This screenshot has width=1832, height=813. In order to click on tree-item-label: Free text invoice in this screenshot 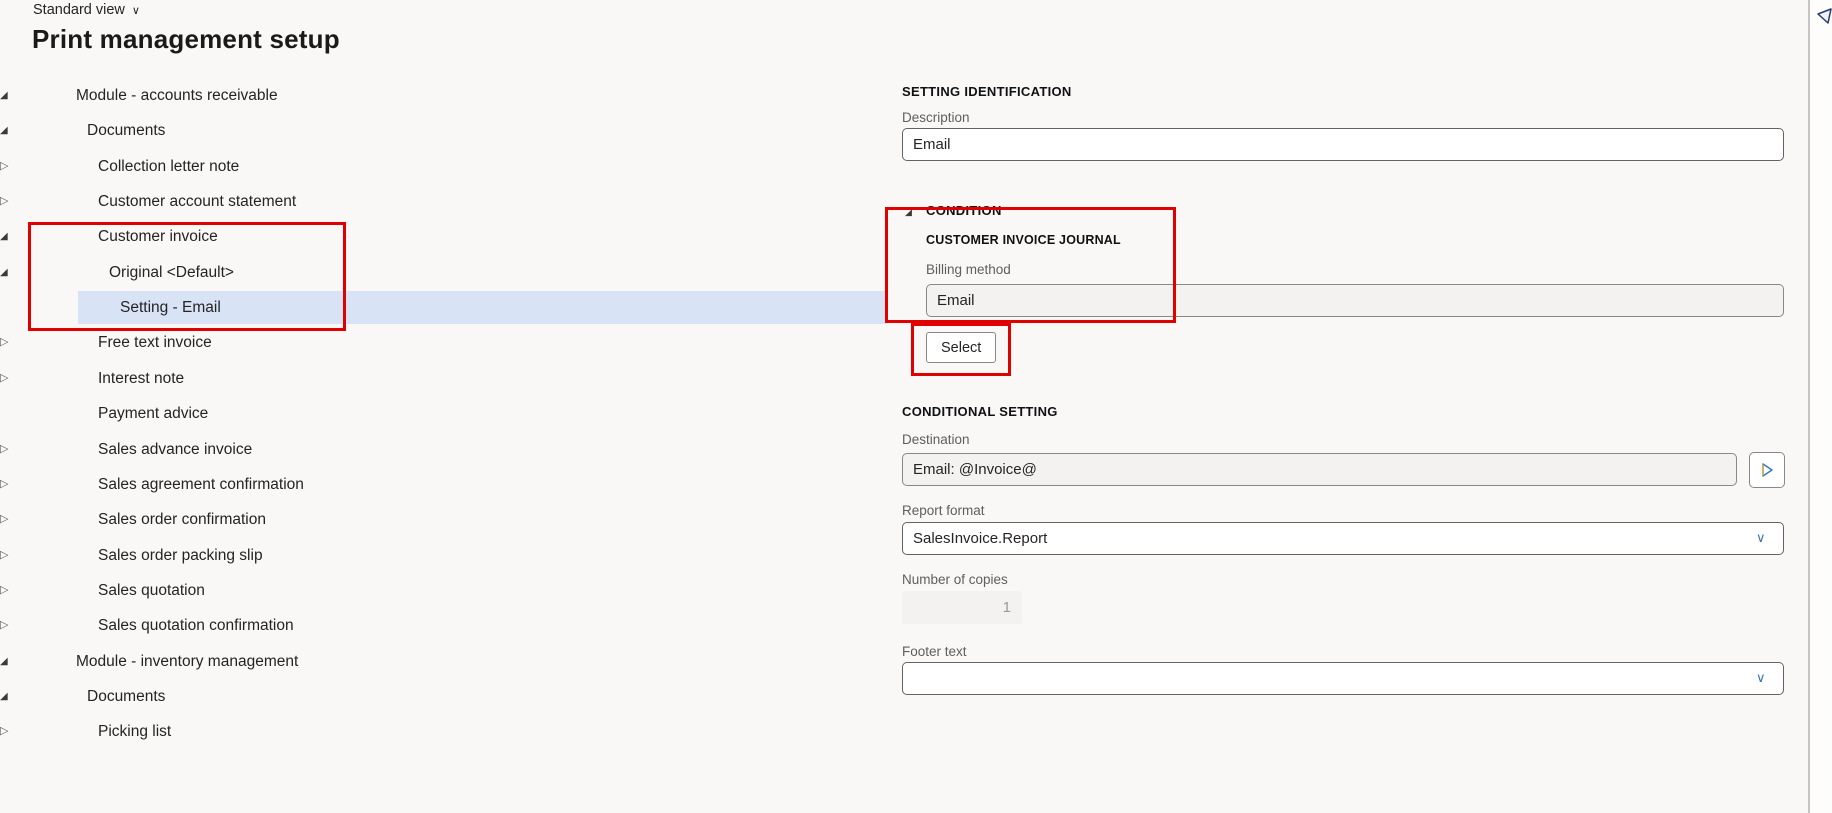, I will do `click(155, 342)`.